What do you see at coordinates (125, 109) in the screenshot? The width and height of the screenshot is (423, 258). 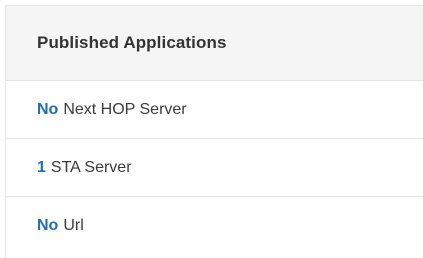 I see `next-hop-server-label: Next HOP Server` at bounding box center [125, 109].